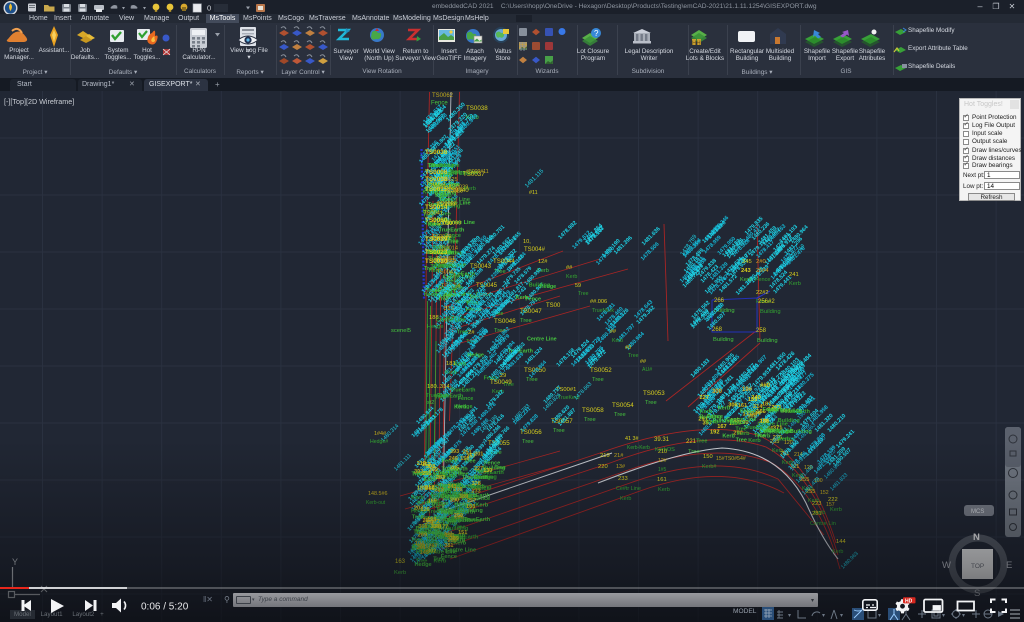  Describe the element at coordinates (691, 442) in the screenshot. I see `svg-text: 221` at that location.